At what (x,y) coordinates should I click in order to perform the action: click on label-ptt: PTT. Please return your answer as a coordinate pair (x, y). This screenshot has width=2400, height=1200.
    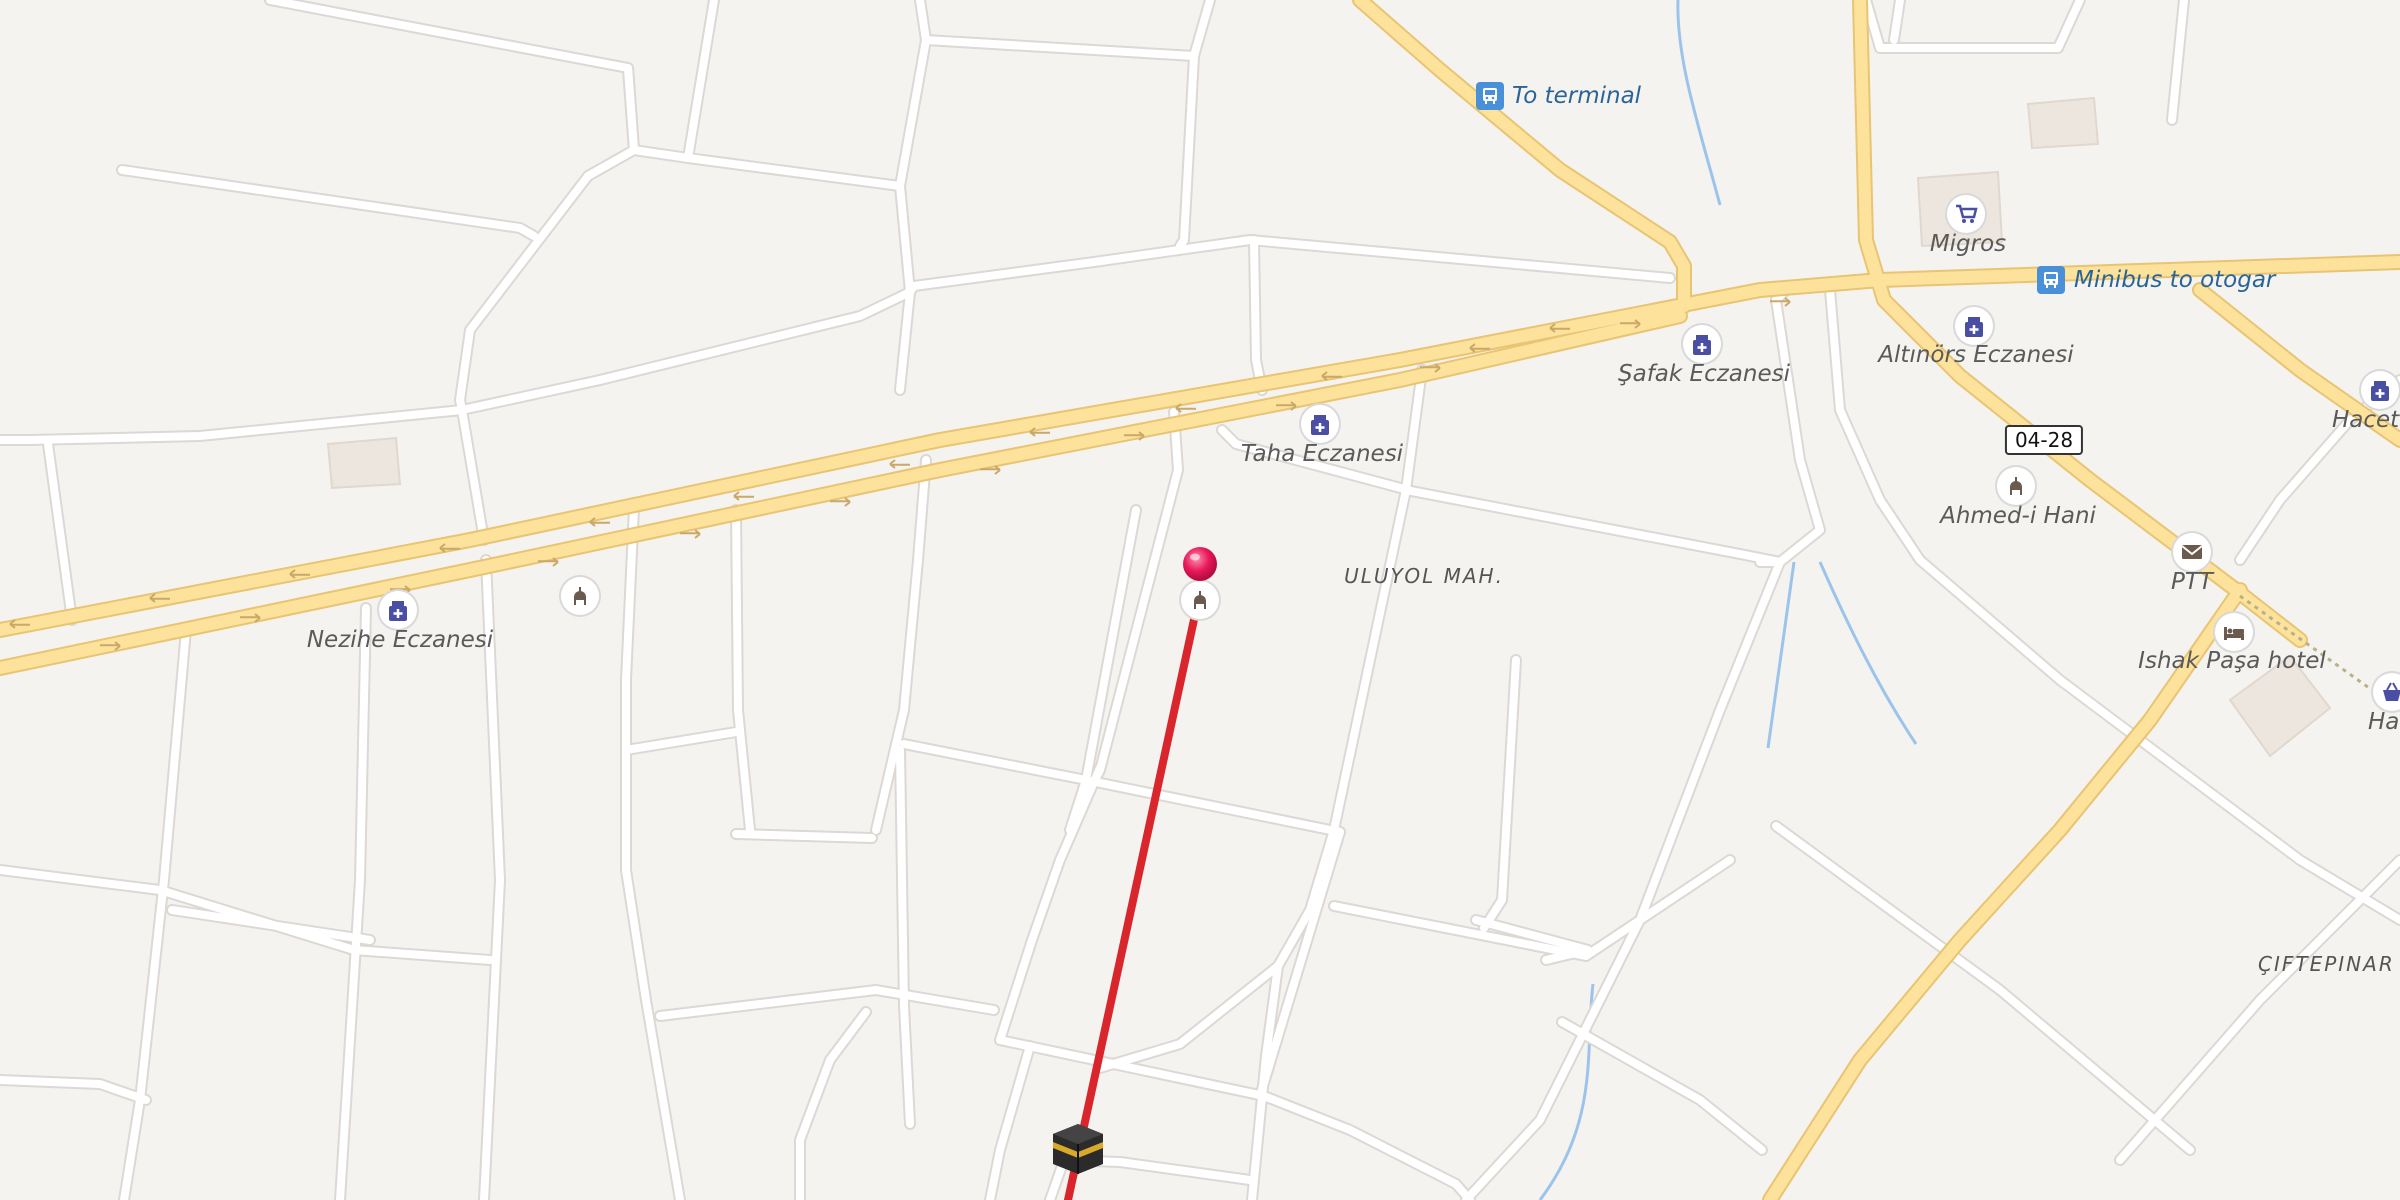
    Looking at the image, I should click on (2192, 582).